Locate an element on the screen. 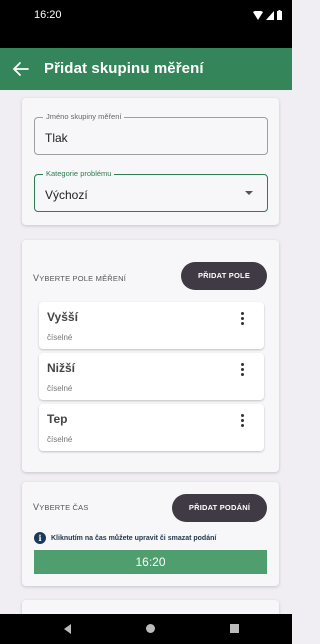 The image size is (320, 644). fields-section-label: VYBERTE POLE MĚŘENÍ is located at coordinates (79, 278).